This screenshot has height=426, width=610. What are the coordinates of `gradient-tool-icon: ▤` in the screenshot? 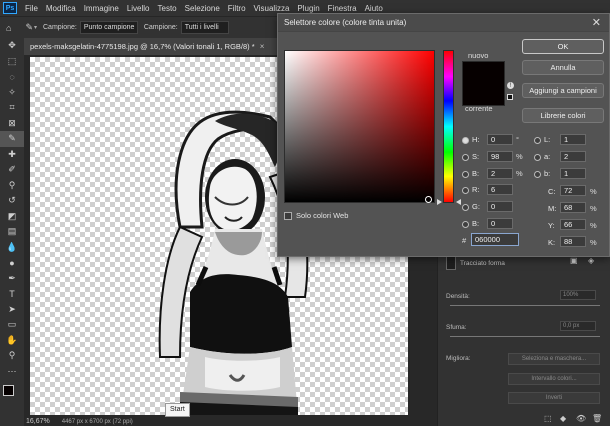 It's located at (12, 232).